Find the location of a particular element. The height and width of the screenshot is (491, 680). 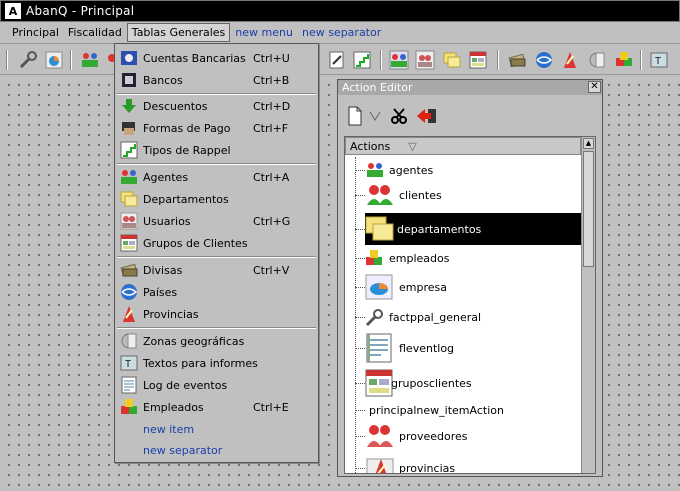

action-editor-titlebar: Action Editor ✕ is located at coordinates (470, 87).